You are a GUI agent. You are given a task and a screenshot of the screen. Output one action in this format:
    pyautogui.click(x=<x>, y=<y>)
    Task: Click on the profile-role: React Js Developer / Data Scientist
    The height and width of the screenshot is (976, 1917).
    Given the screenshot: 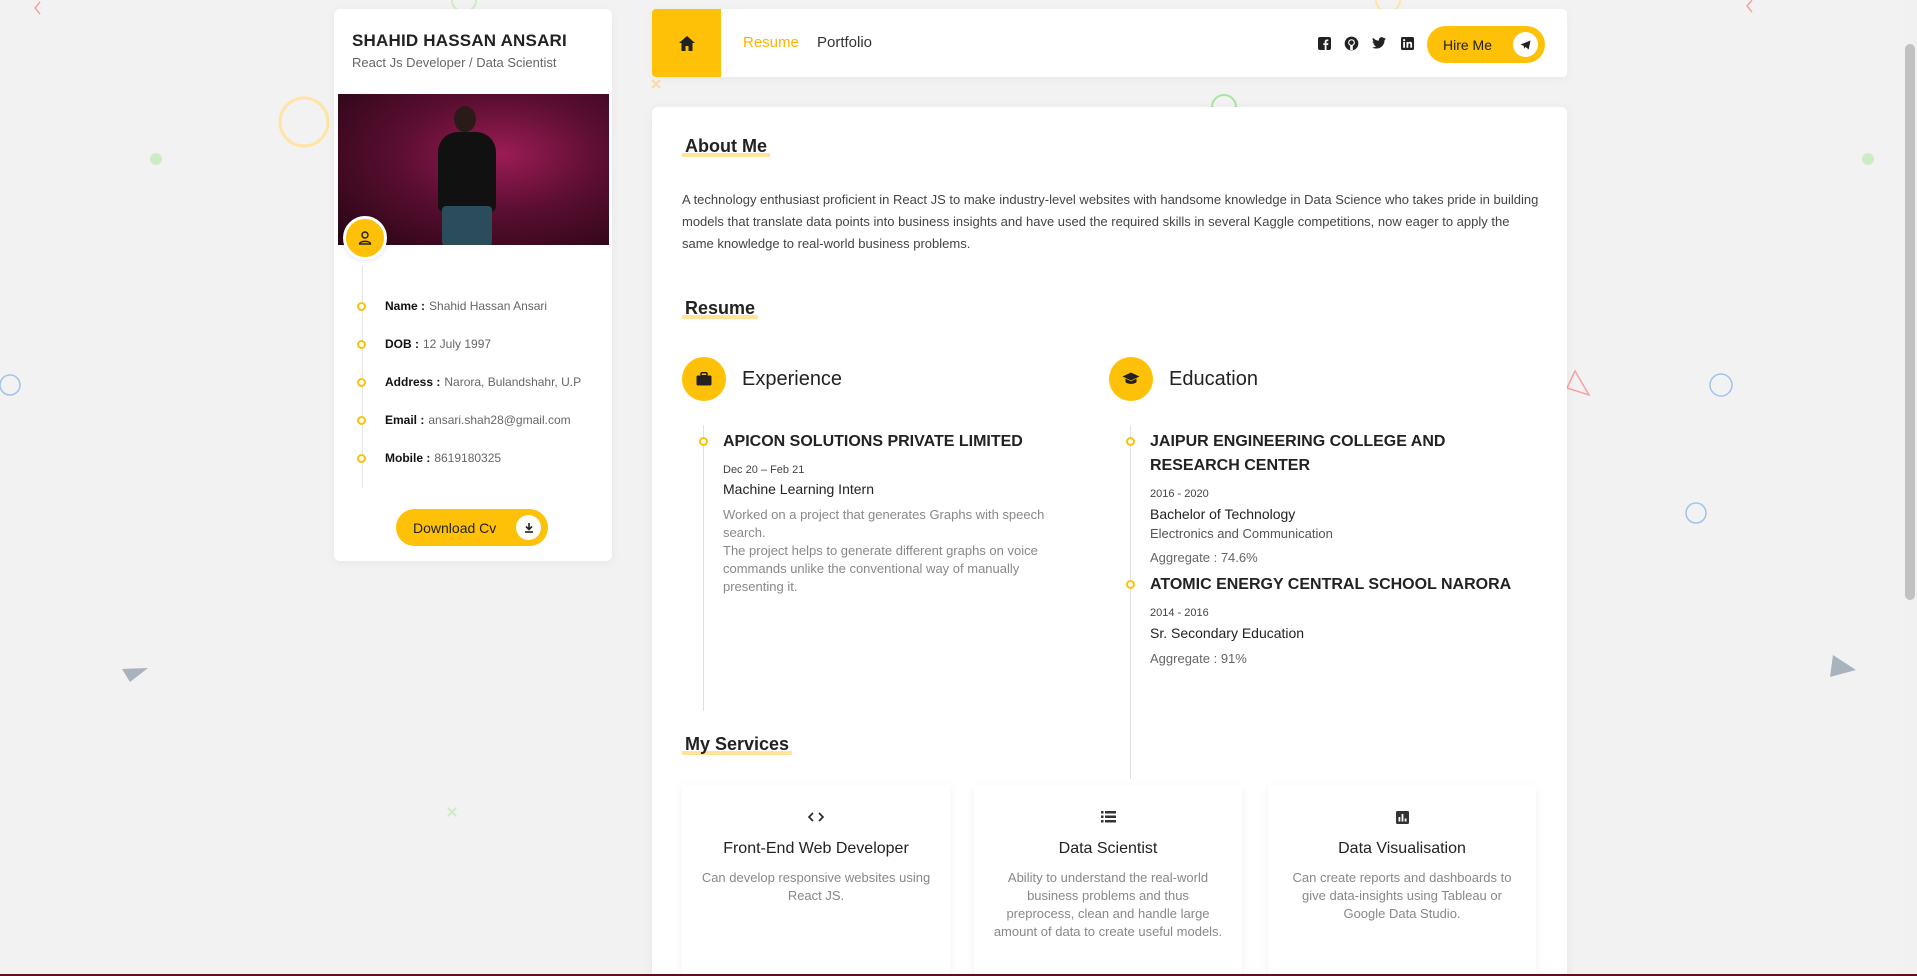 What is the action you would take?
    pyautogui.click(x=454, y=62)
    